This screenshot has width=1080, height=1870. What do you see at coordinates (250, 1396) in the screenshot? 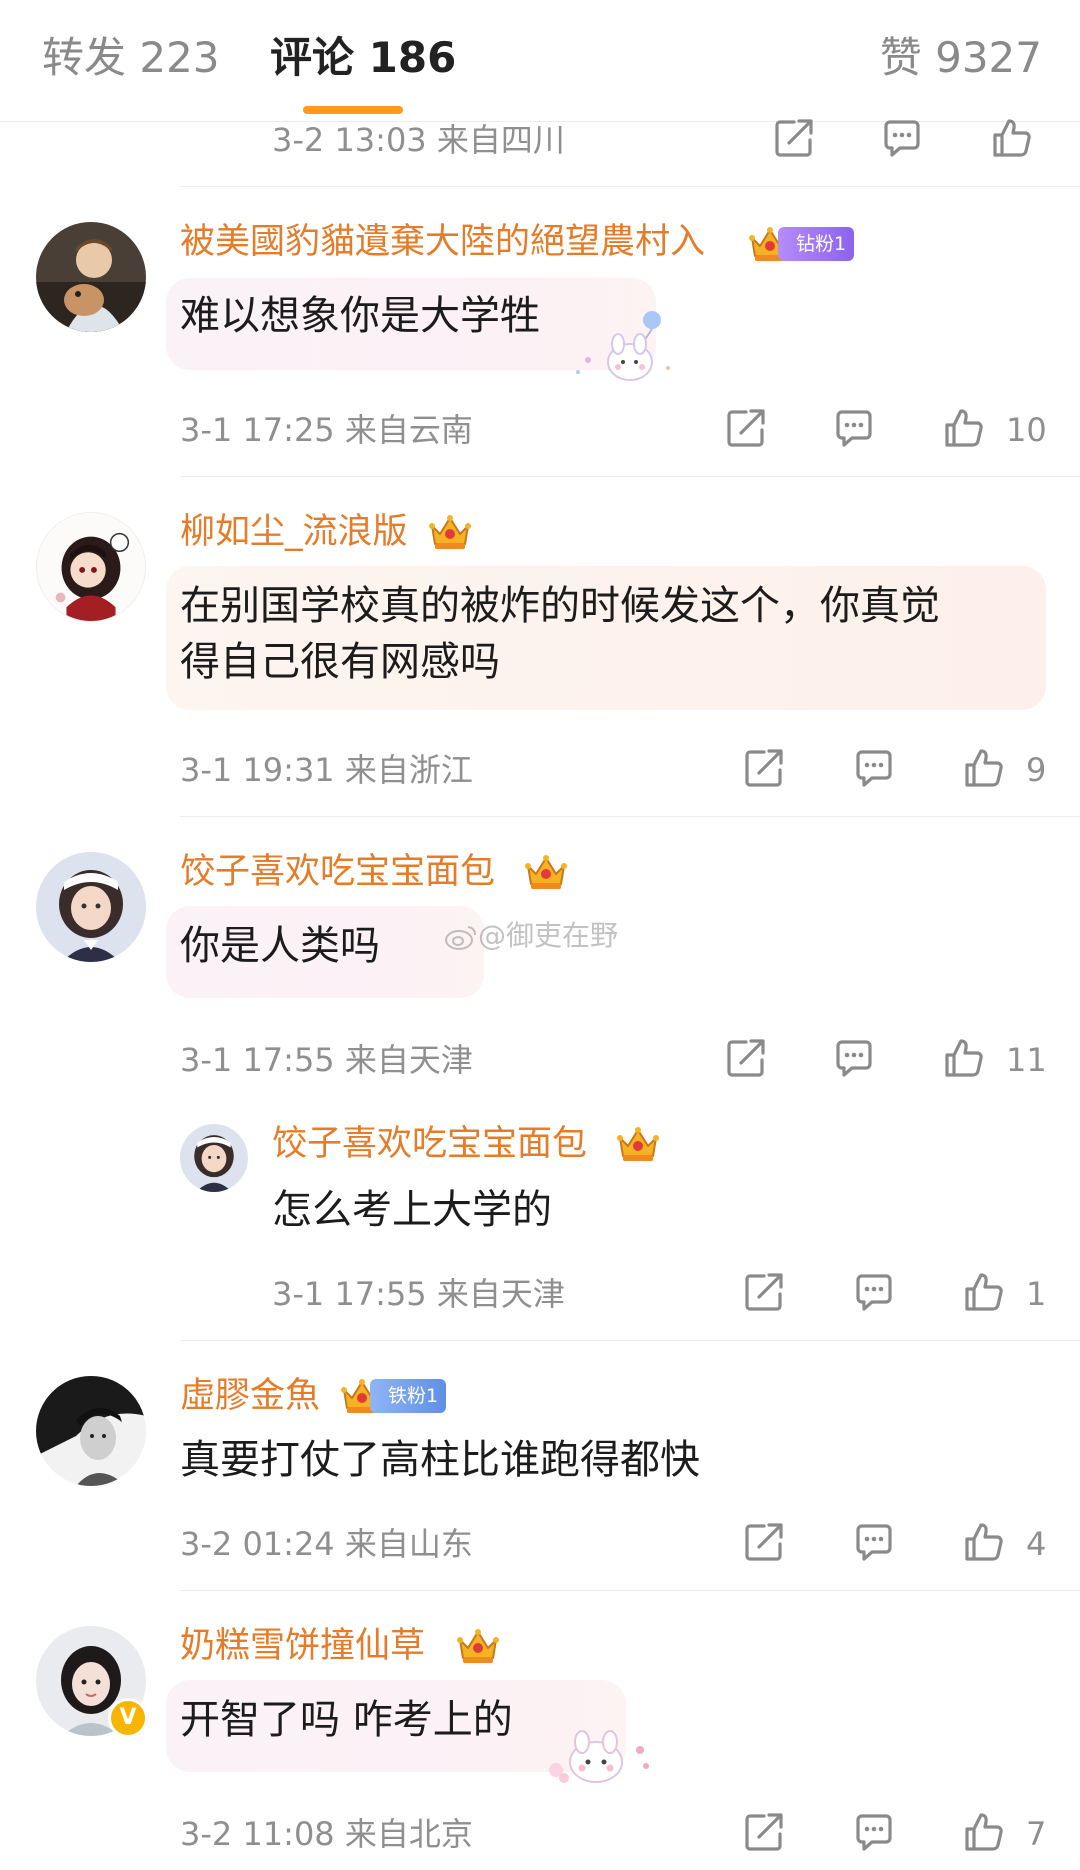
I see `username: 虛膠金魚` at bounding box center [250, 1396].